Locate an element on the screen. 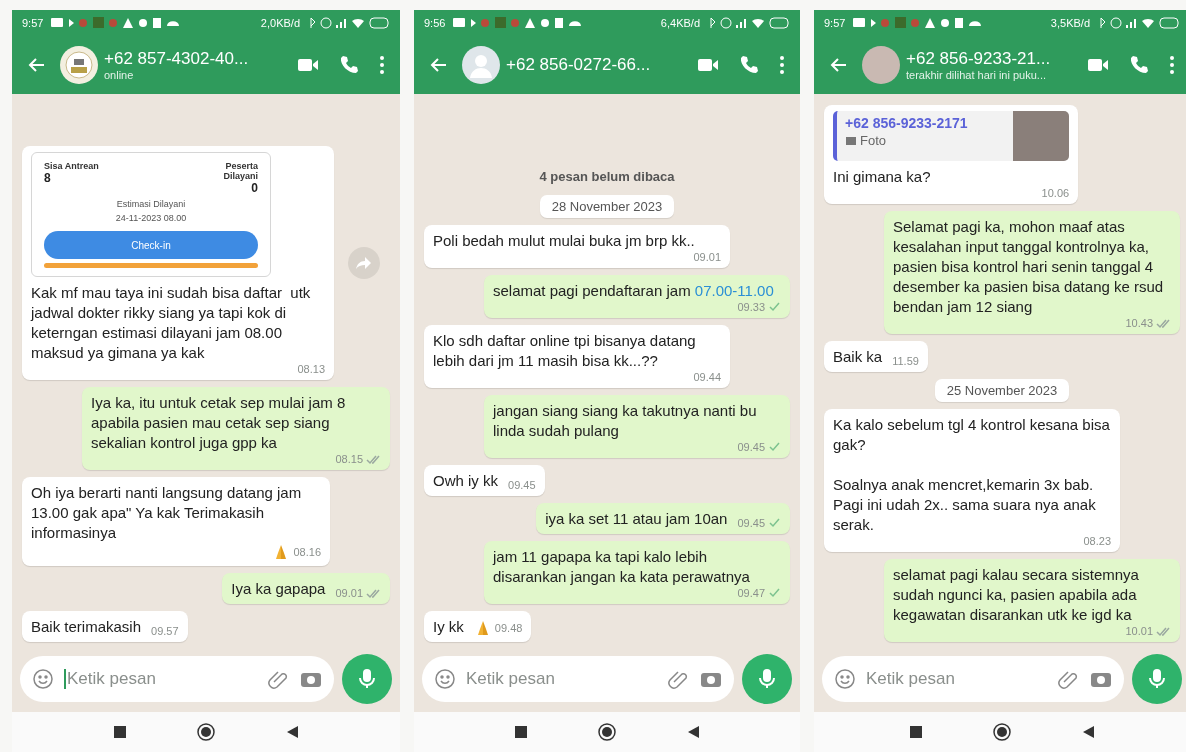 The image size is (1186, 752). estimate-value: 24-11-2023 08.00 is located at coordinates (151, 218).